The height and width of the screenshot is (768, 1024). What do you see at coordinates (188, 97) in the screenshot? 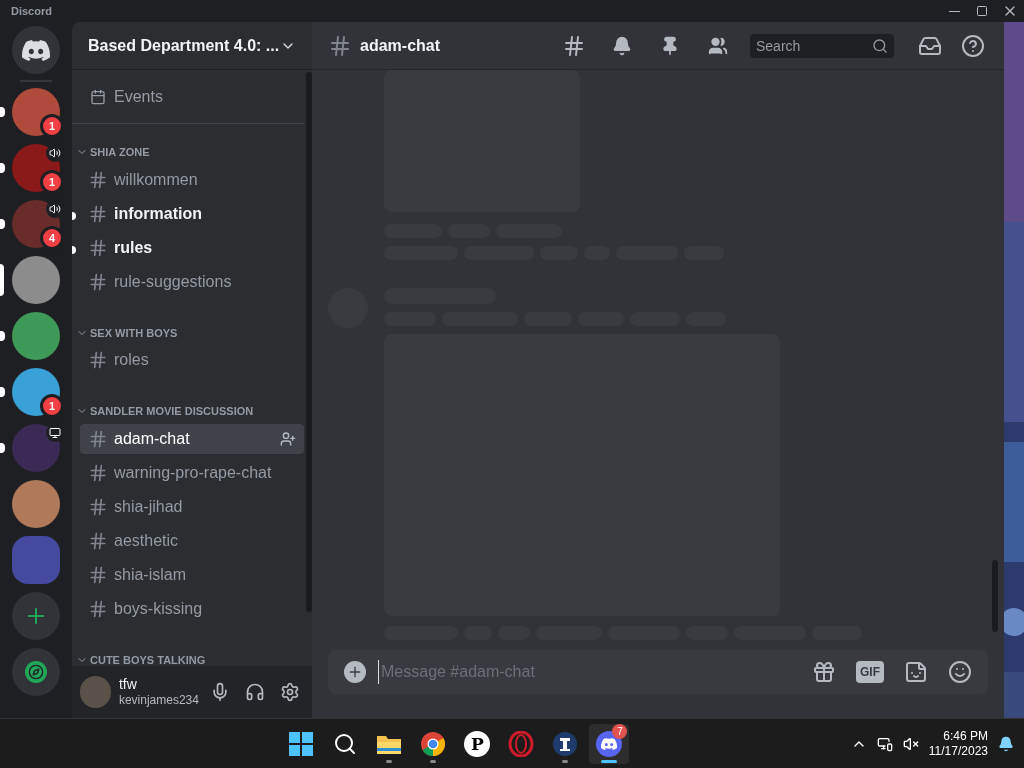
I see `events-item: Events` at bounding box center [188, 97].